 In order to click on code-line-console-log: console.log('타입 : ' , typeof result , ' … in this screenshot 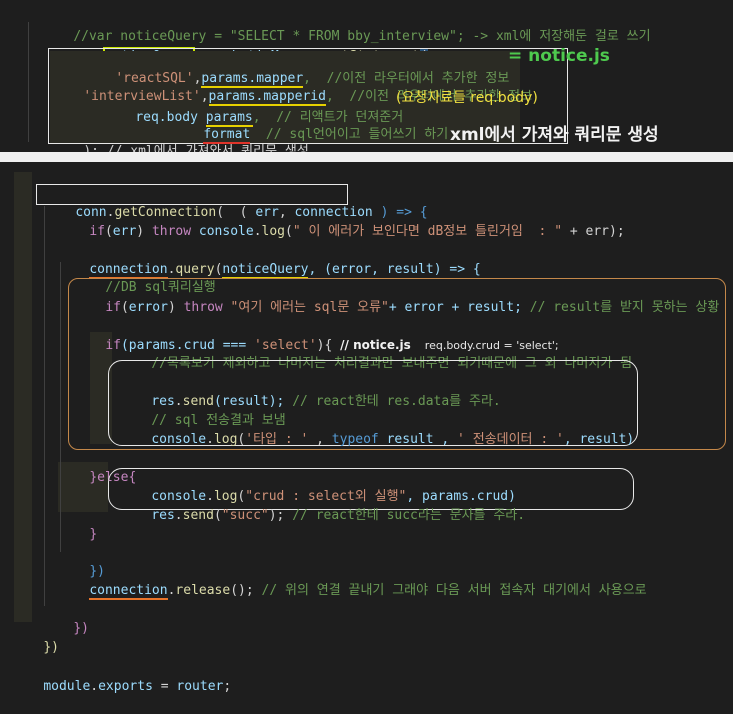, I will do `click(377, 430)`.